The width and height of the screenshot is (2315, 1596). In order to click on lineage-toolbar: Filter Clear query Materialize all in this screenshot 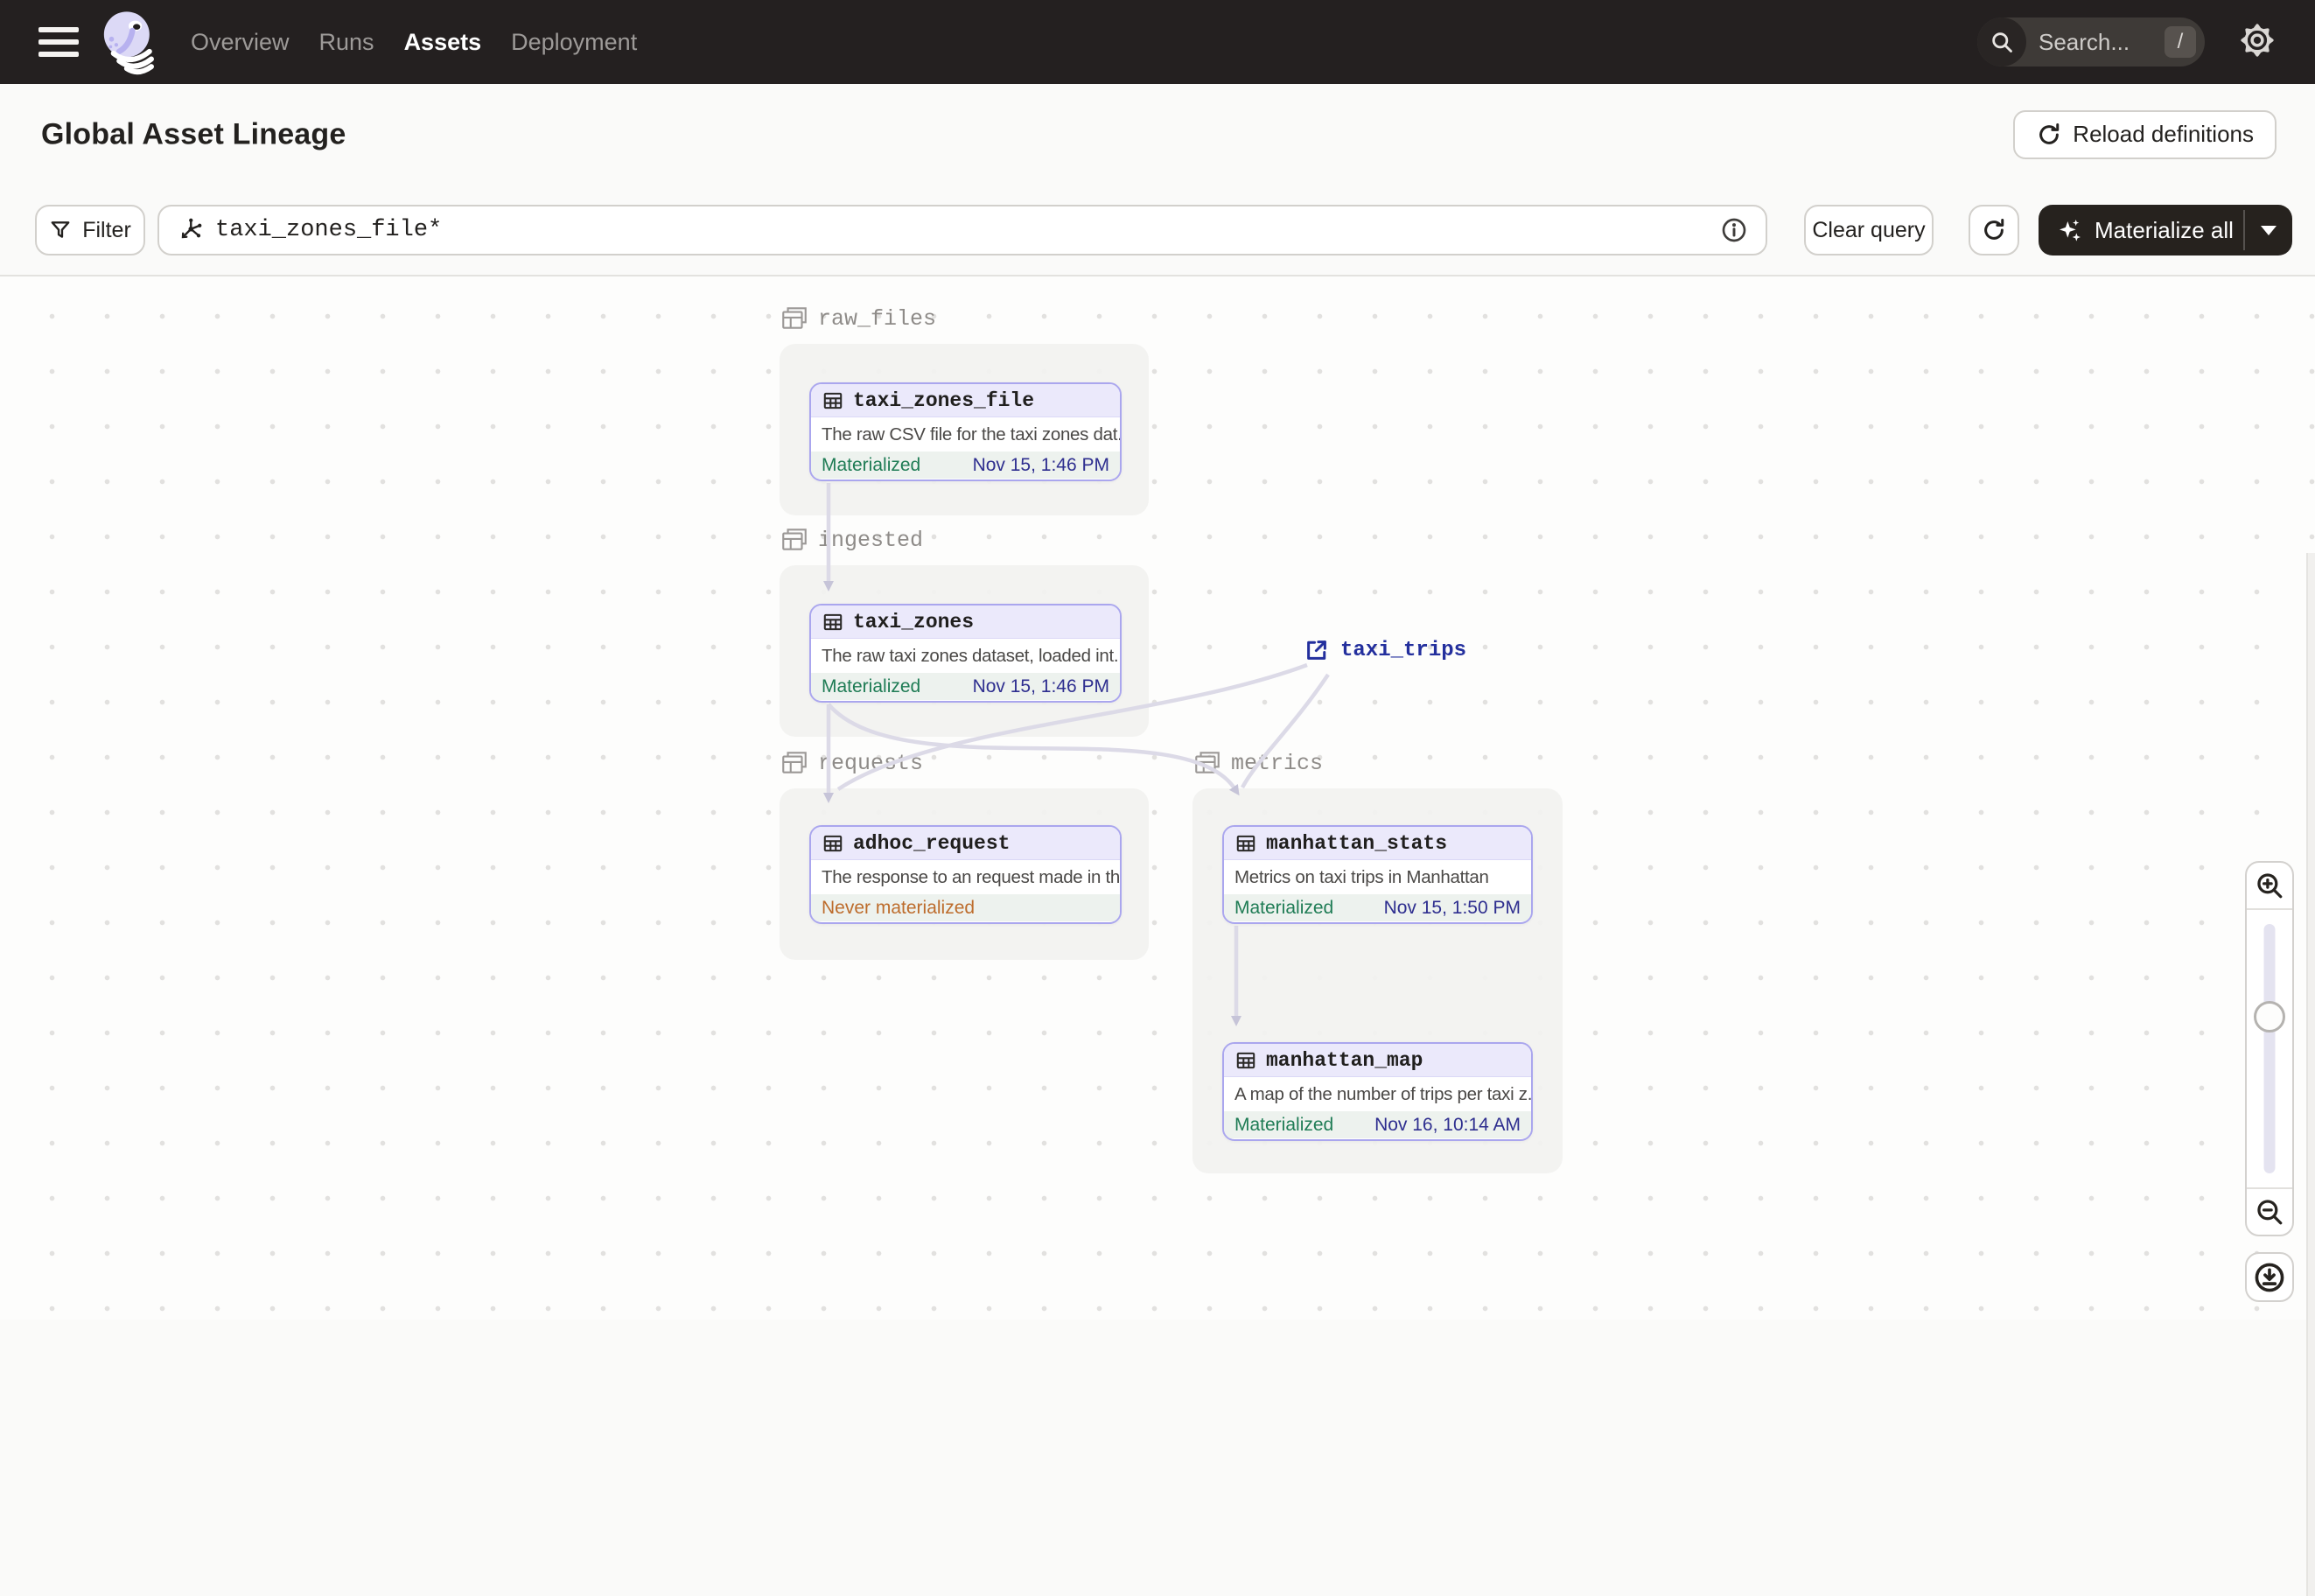, I will do `click(1157, 230)`.